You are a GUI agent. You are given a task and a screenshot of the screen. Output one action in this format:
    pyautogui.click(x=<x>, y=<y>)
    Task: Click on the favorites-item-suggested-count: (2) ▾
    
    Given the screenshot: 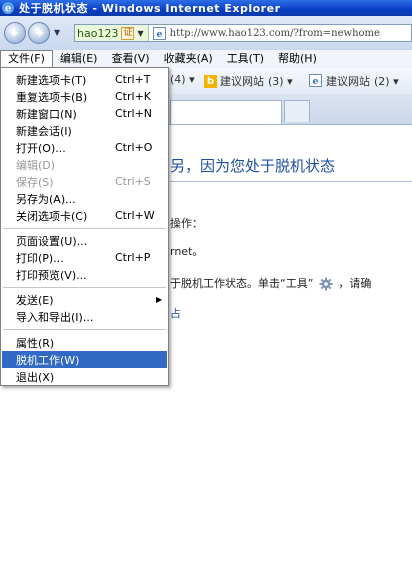 What is the action you would take?
    pyautogui.click(x=386, y=81)
    